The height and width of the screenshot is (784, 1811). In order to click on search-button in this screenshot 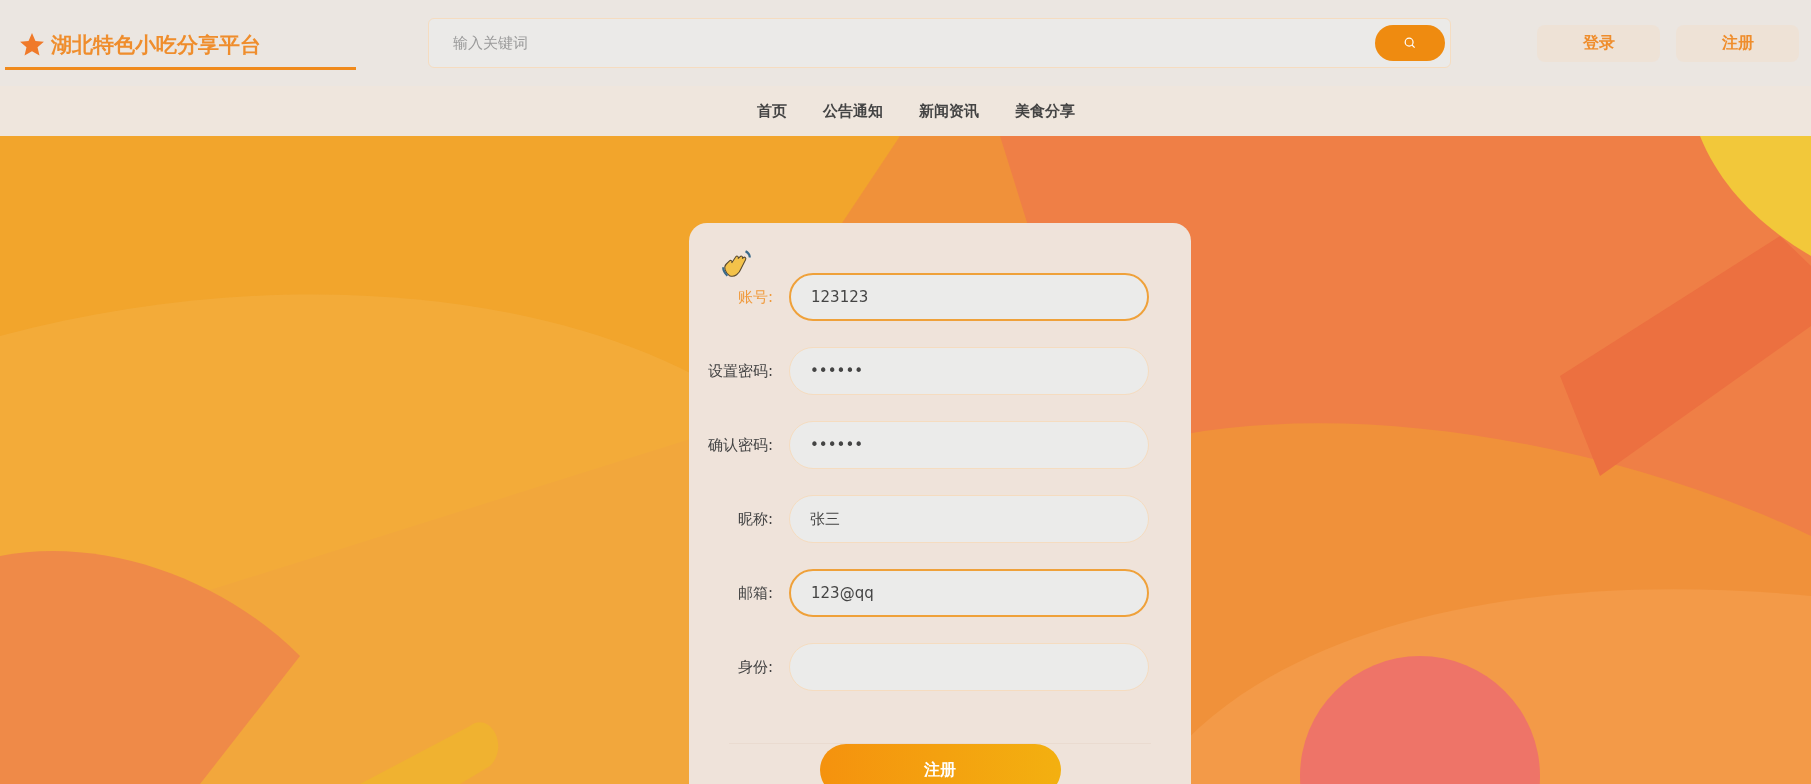, I will do `click(1410, 43)`.